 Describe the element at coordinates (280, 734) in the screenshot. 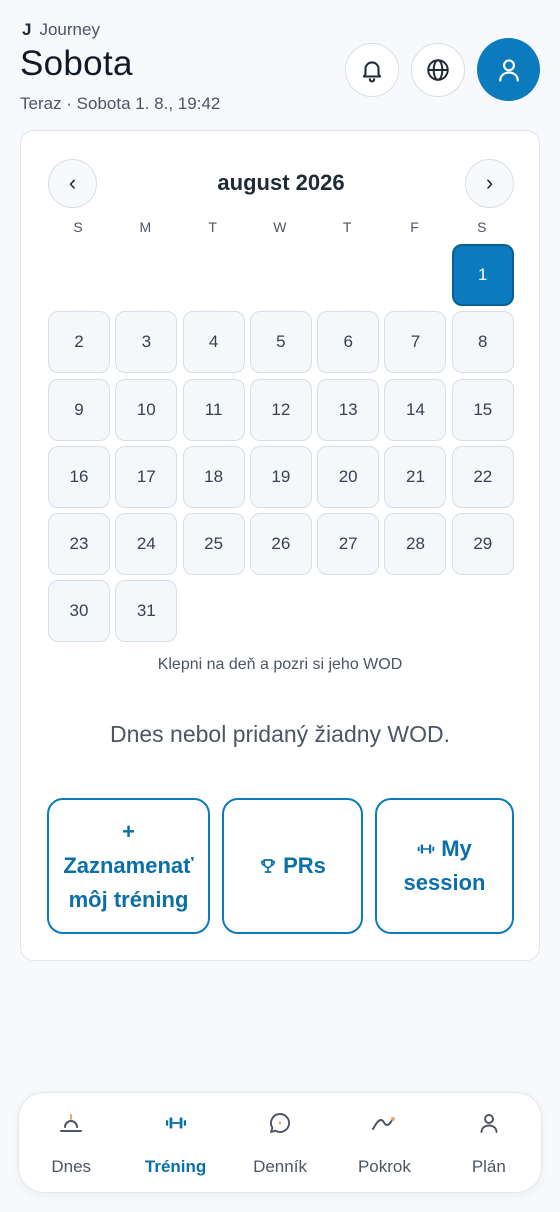

I see `no-wod-message: Dnes nebol pridaný žiadny WOD.` at that location.